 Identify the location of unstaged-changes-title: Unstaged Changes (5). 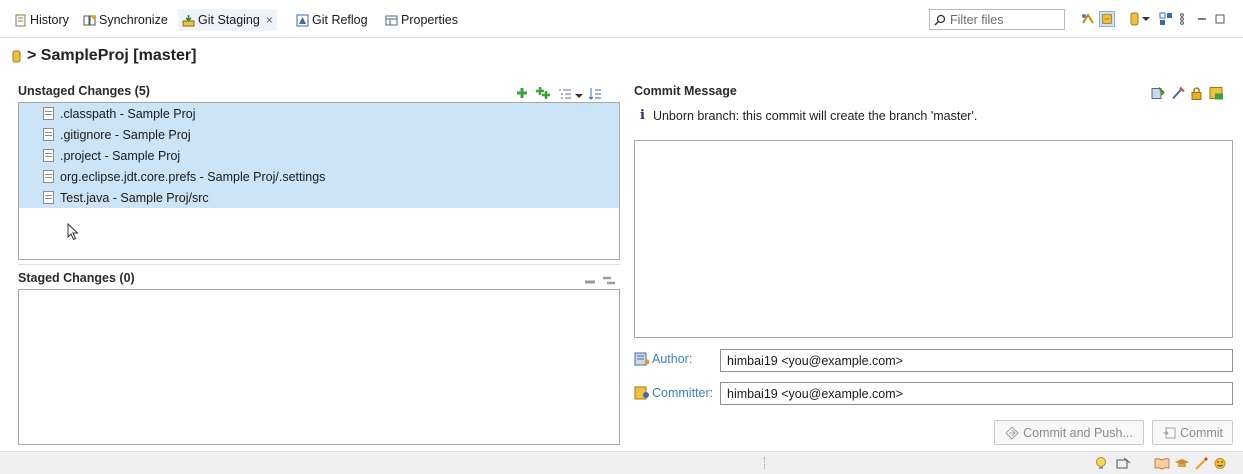
(84, 91).